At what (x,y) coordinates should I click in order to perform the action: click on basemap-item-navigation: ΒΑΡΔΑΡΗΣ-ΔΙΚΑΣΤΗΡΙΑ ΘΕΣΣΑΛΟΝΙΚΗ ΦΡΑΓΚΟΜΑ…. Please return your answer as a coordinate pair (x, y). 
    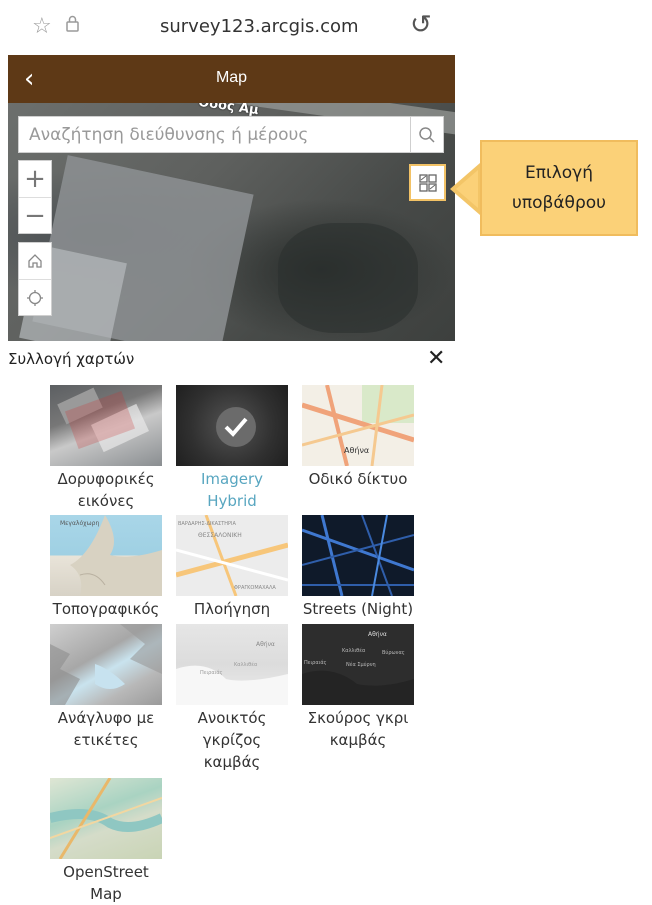
    Looking at the image, I should click on (232, 567).